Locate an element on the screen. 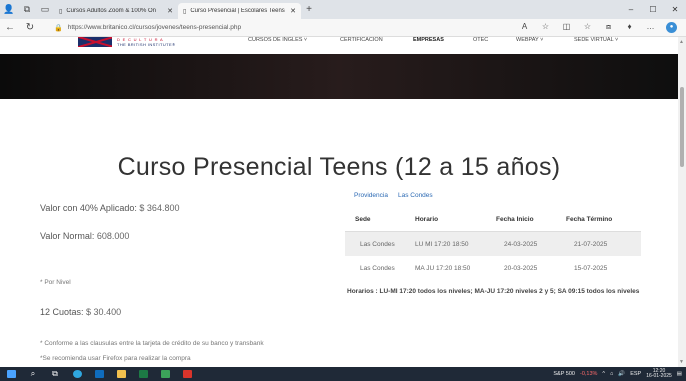  outlook-icon is located at coordinates (99, 374).